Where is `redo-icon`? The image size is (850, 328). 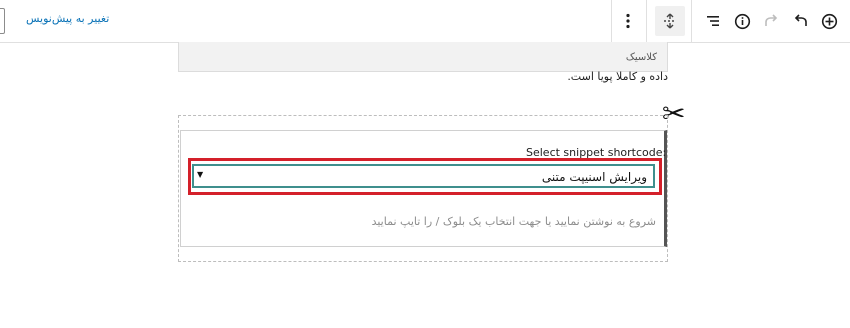 redo-icon is located at coordinates (771, 20).